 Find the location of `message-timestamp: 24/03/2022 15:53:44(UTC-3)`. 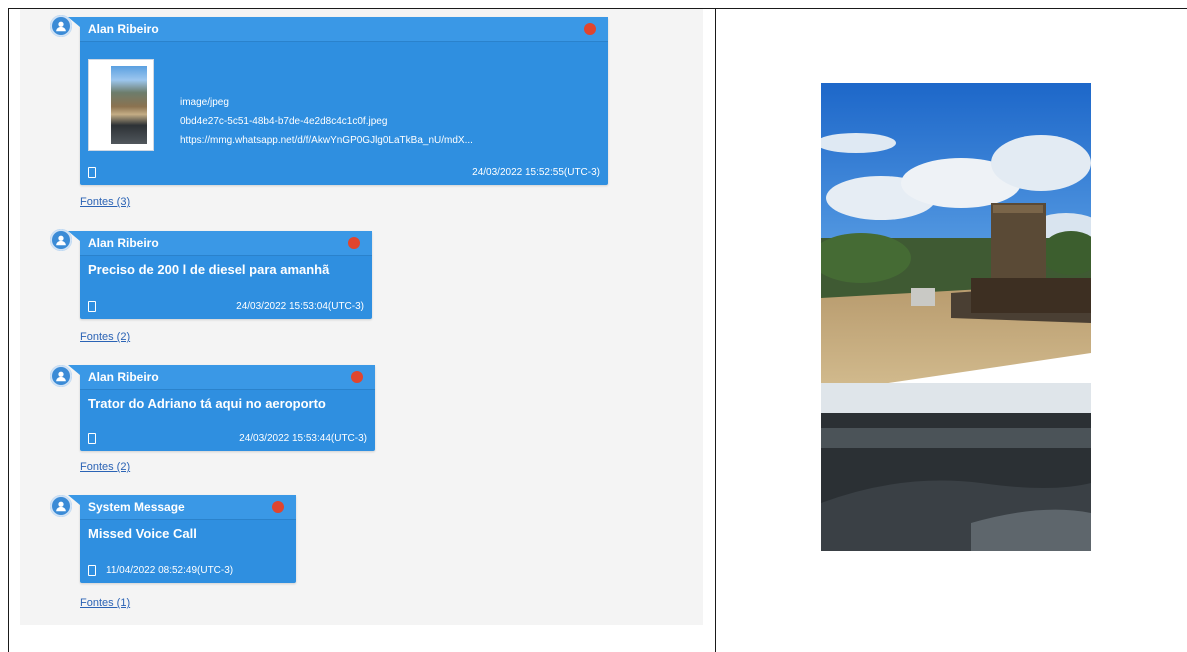

message-timestamp: 24/03/2022 15:53:44(UTC-3) is located at coordinates (303, 438).